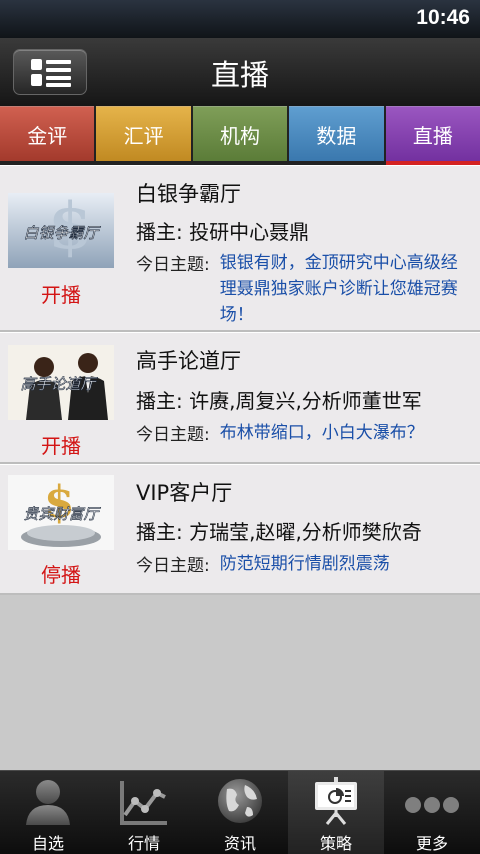 The image size is (480, 854). I want to click on room-thumbnail: $ 贵宾财富厅, so click(61, 512).